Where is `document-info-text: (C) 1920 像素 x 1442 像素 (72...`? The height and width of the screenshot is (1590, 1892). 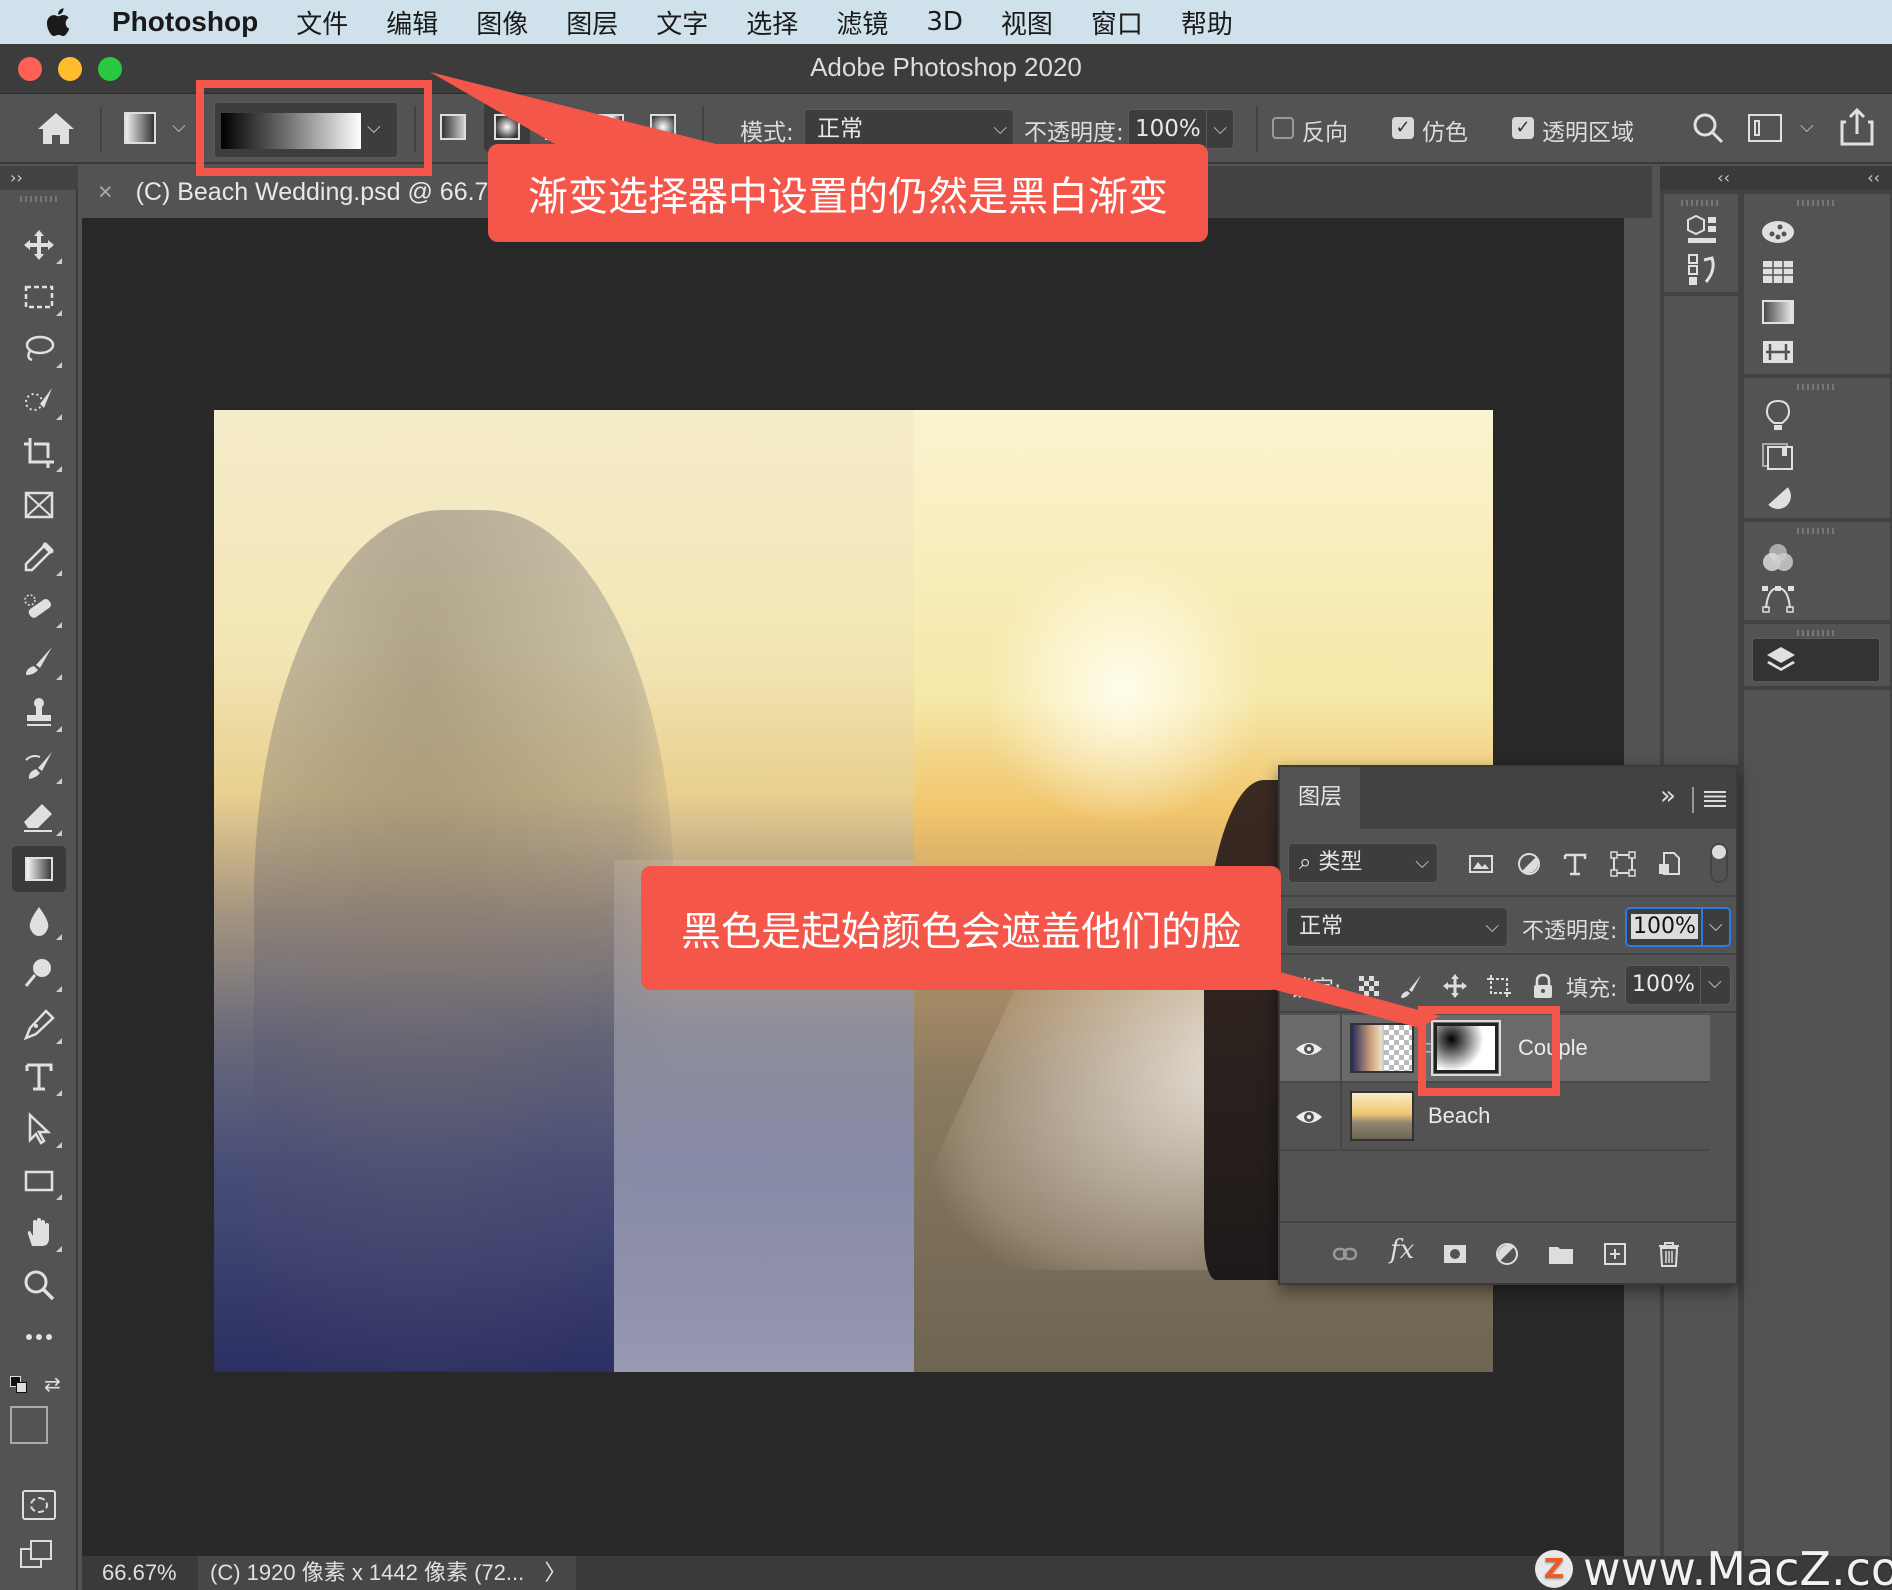
document-info-text: (C) 1920 像素 x 1442 像素 (72... is located at coordinates (367, 1572).